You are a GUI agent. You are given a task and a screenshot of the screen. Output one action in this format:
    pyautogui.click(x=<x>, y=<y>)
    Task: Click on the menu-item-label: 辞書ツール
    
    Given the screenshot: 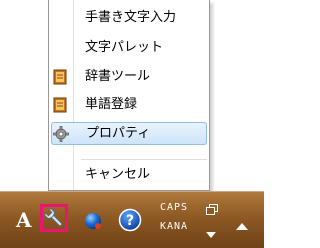 What is the action you would take?
    pyautogui.click(x=118, y=76)
    